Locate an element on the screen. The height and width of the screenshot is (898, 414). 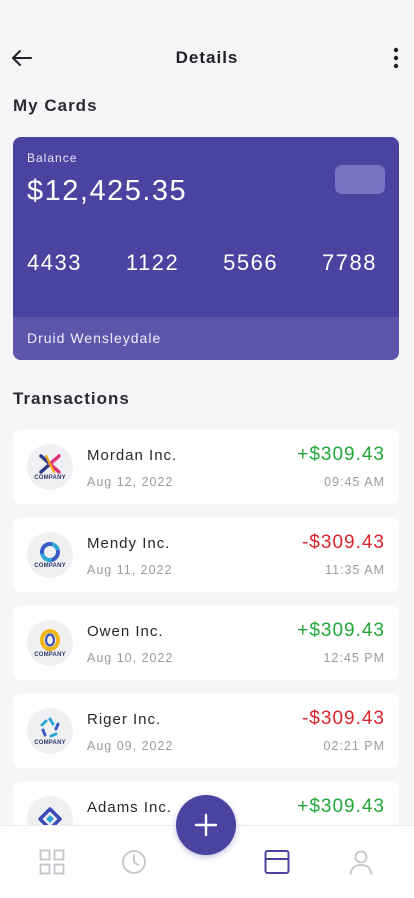
transaction-name: Mendy Inc. is located at coordinates (129, 543).